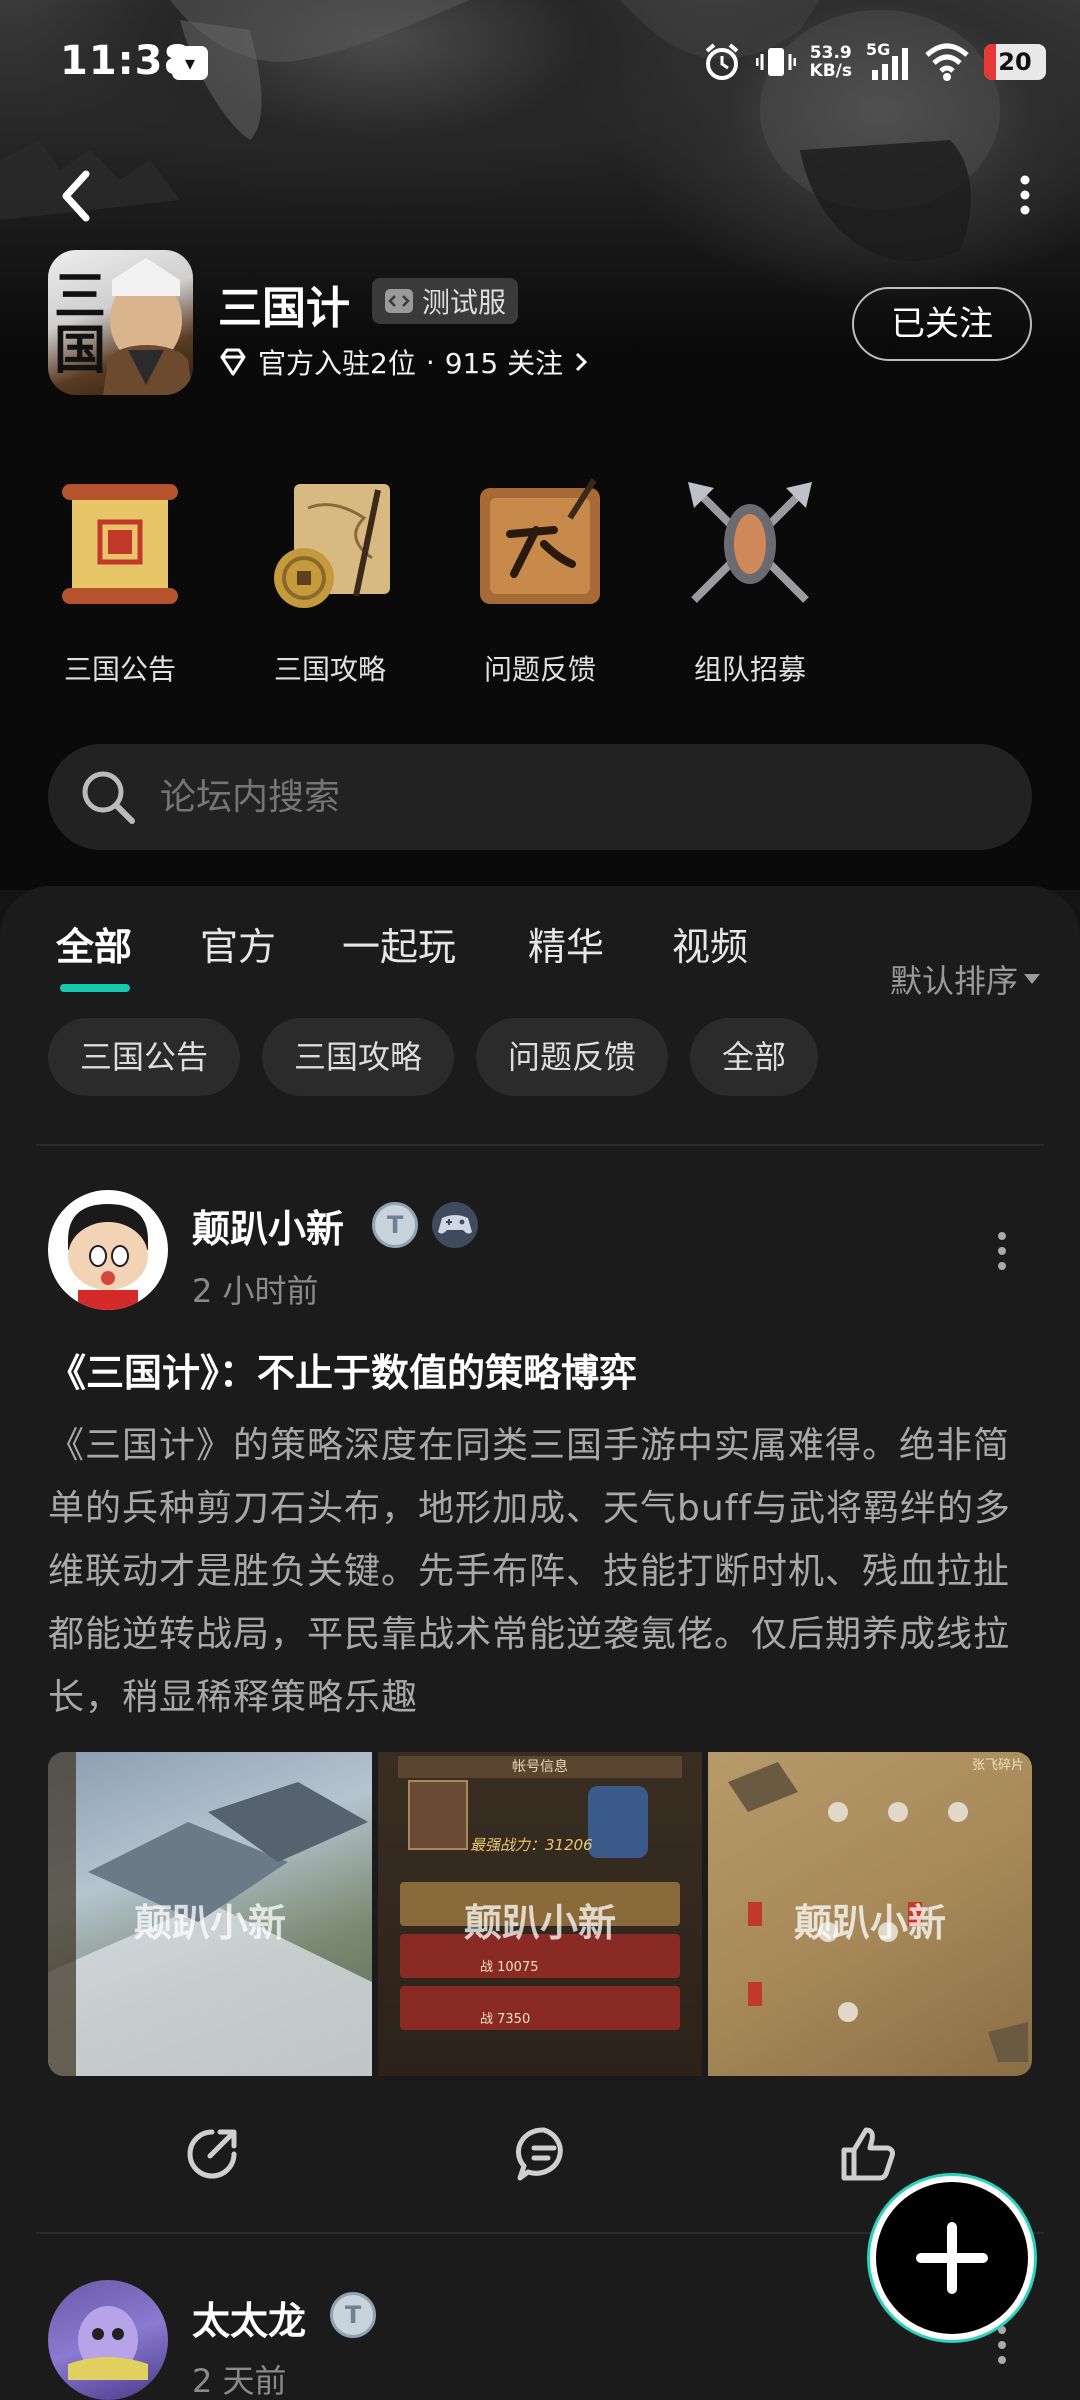  I want to click on test-server-tag: 测试服, so click(445, 301).